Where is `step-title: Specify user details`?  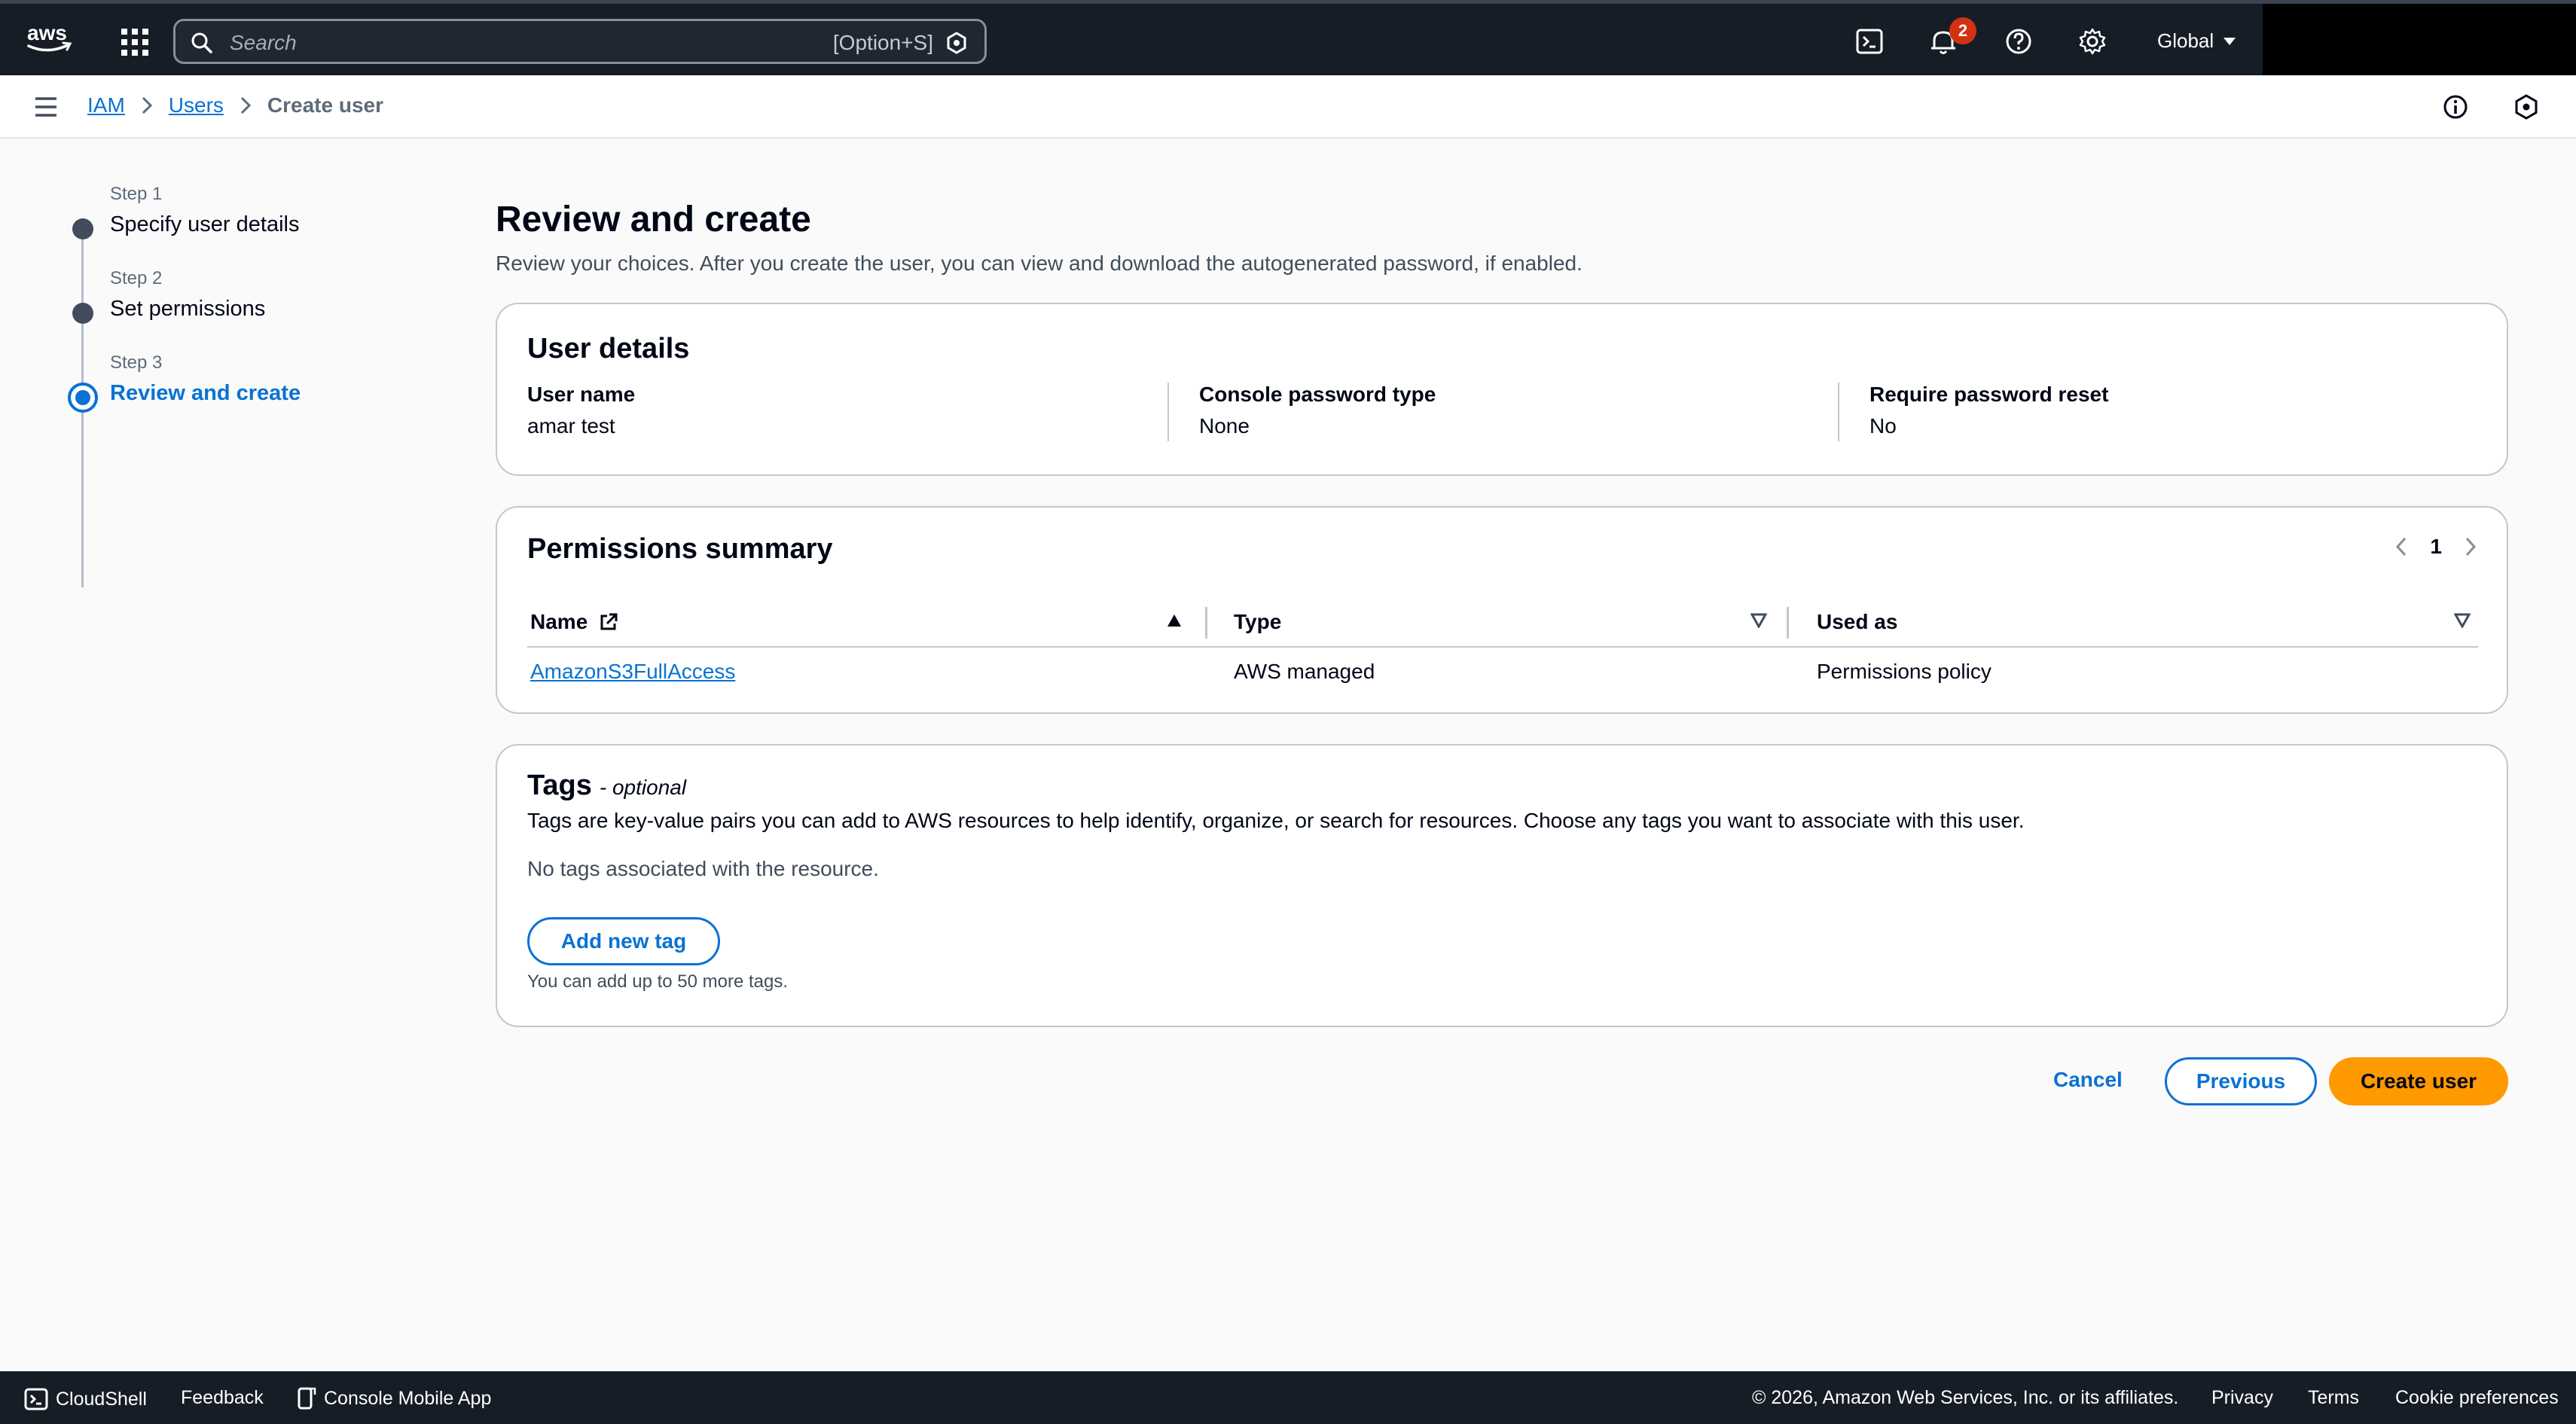
step-title: Specify user details is located at coordinates (205, 224).